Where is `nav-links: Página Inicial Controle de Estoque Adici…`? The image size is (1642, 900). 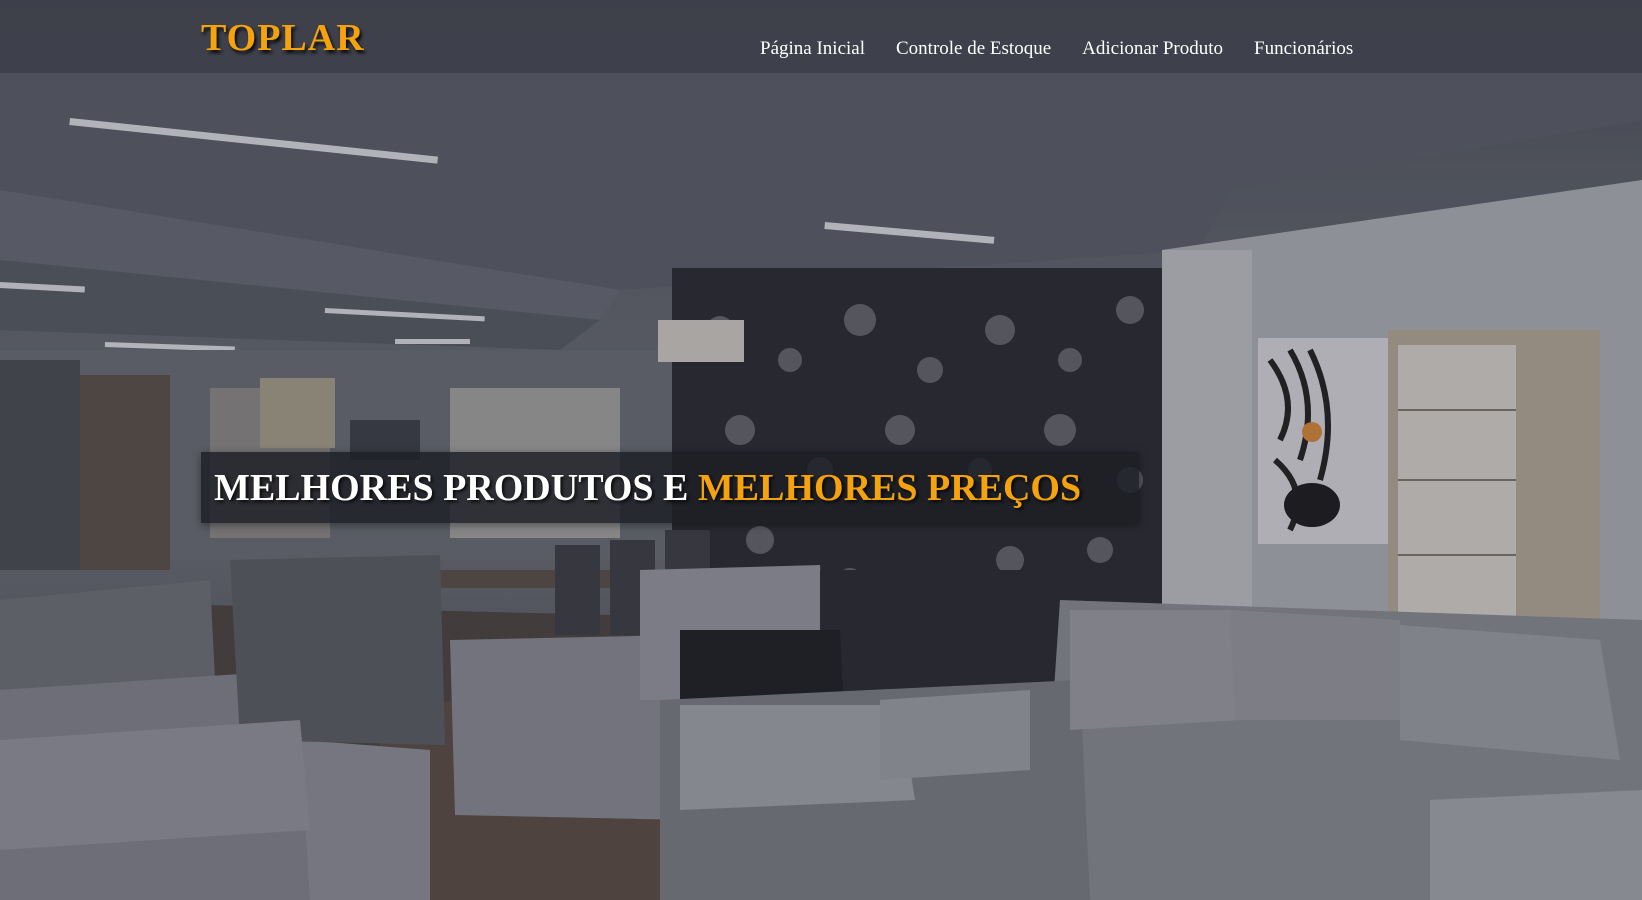 nav-links: Página Inicial Controle de Estoque Adici… is located at coordinates (1056, 49).